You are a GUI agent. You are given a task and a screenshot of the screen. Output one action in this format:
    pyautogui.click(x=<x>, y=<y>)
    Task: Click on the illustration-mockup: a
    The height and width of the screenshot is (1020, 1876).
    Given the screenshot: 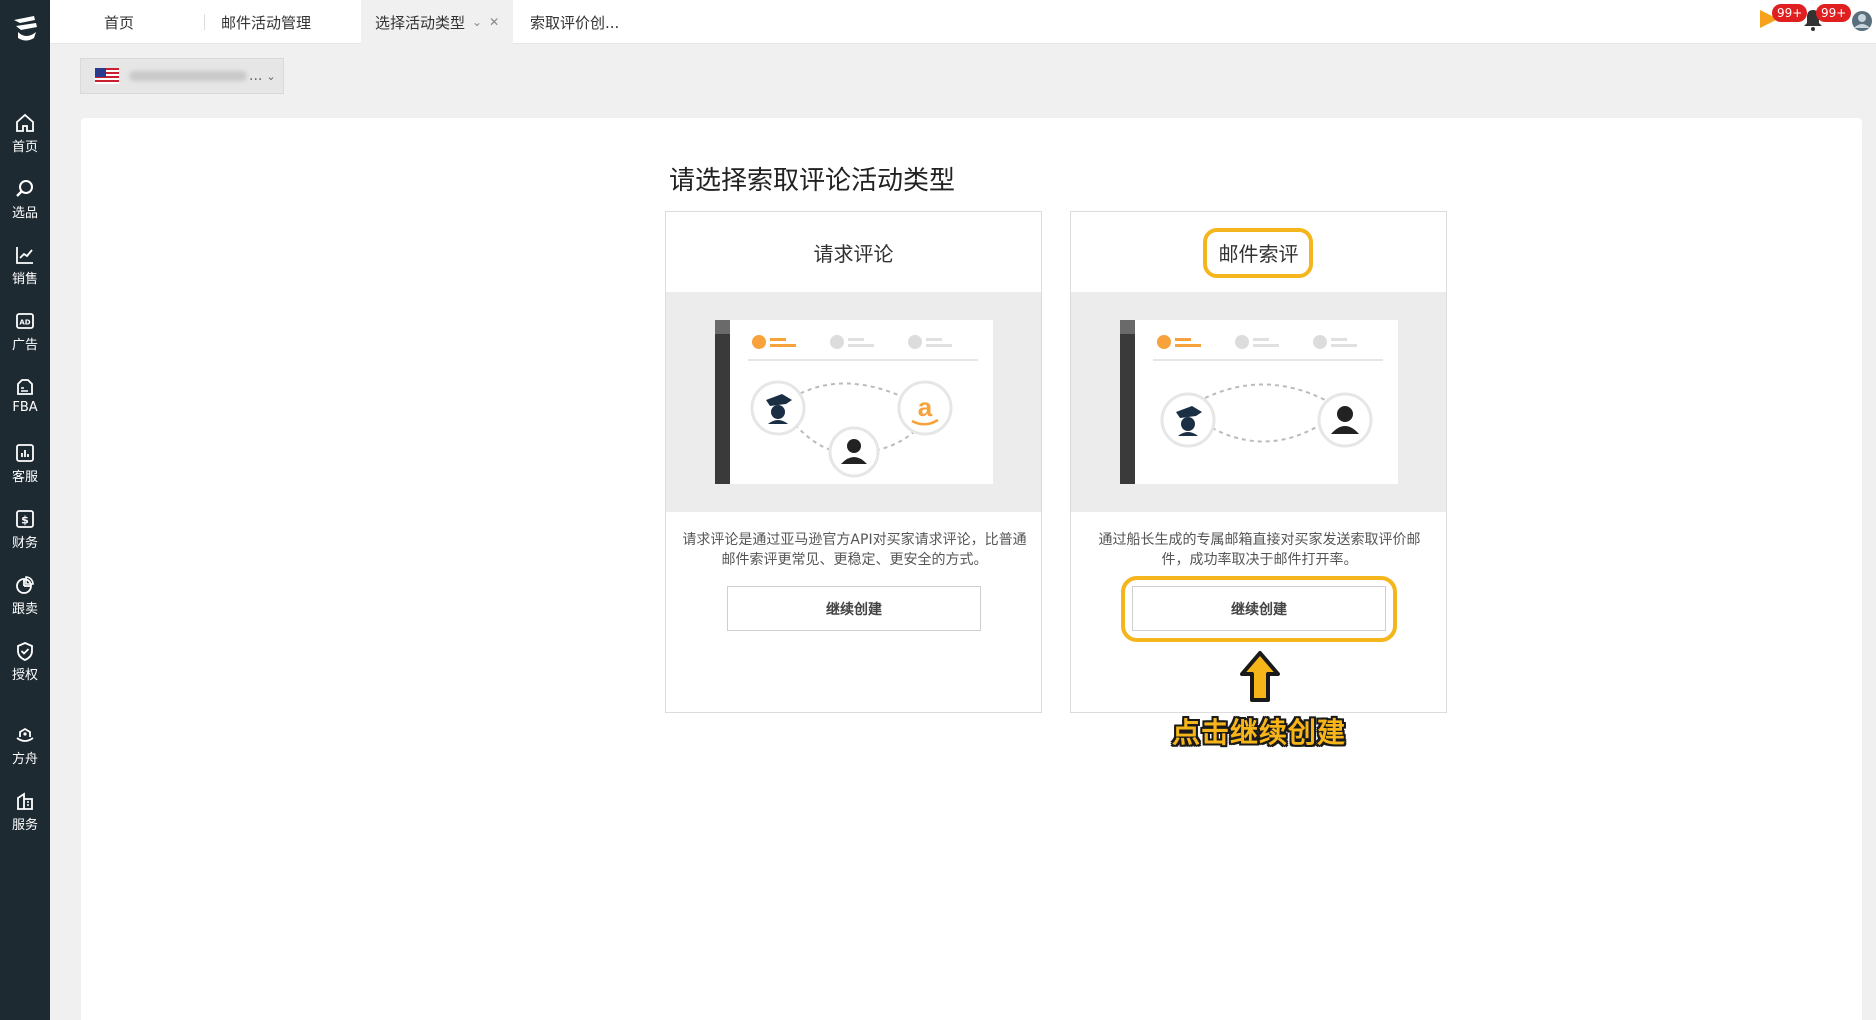 What is the action you would take?
    pyautogui.click(x=854, y=402)
    